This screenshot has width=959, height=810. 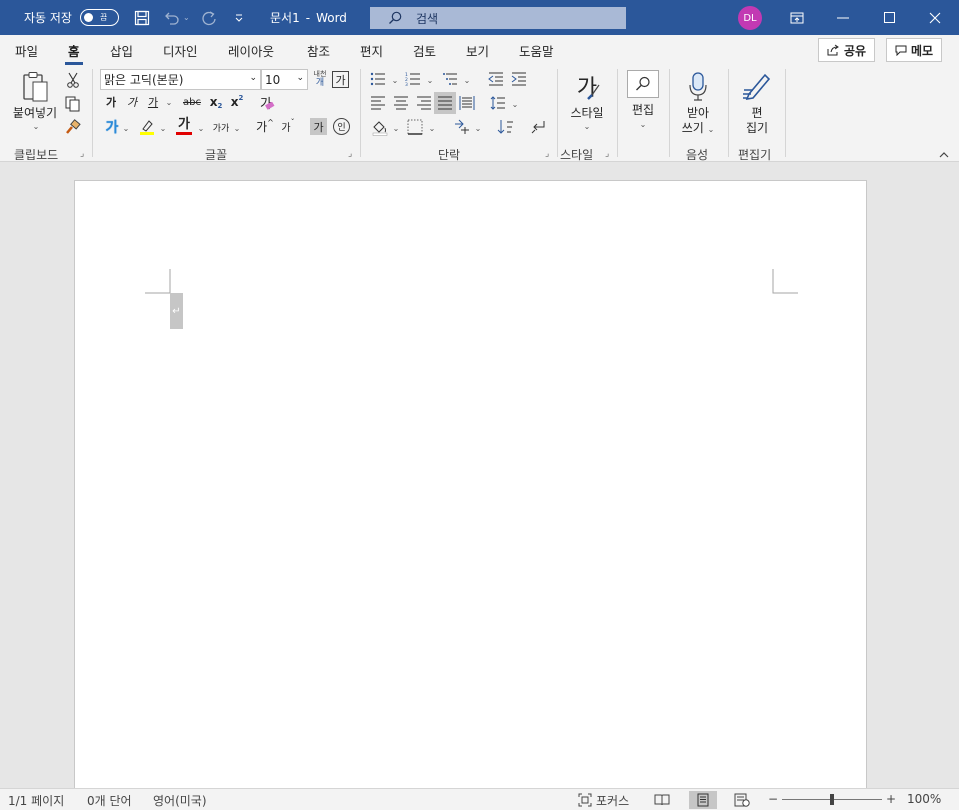 What do you see at coordinates (350, 154) in the screenshot?
I see `font-launcher-icon: ⌟` at bounding box center [350, 154].